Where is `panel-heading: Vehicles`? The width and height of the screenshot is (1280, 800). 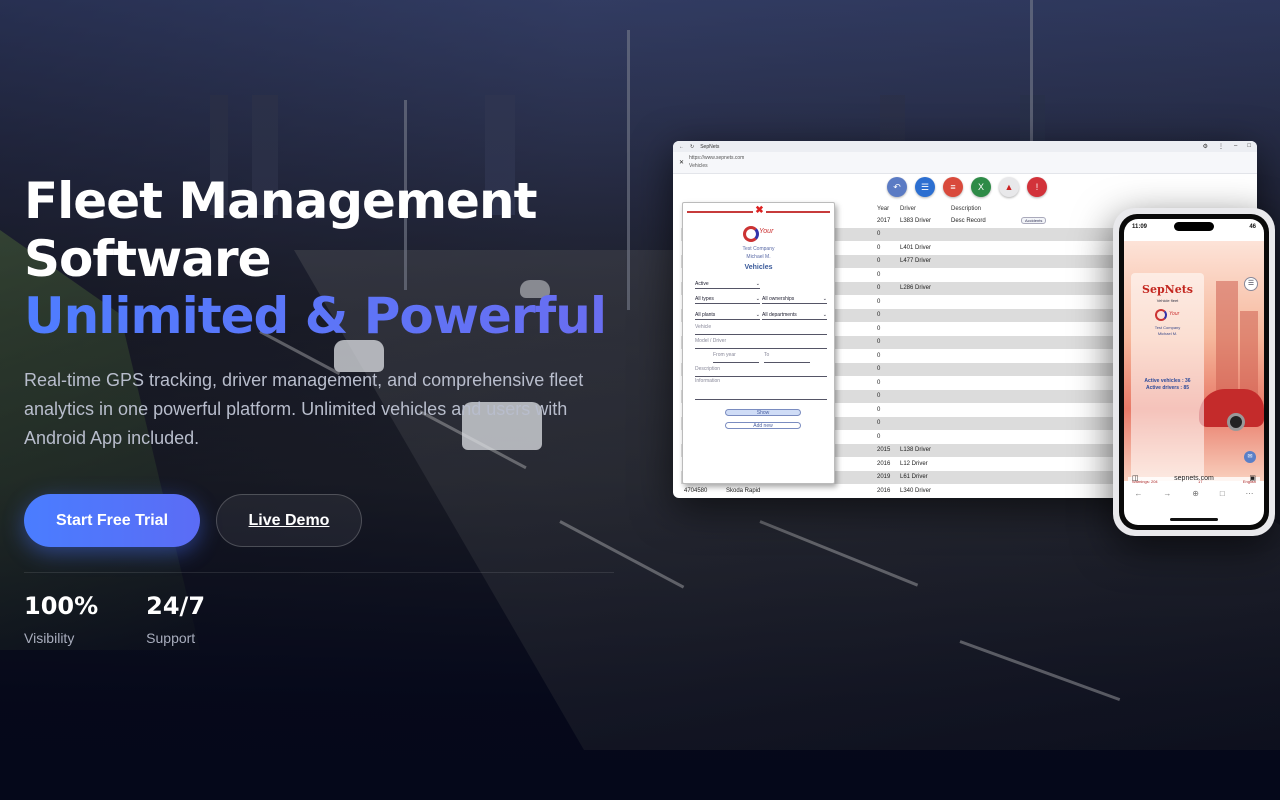 panel-heading: Vehicles is located at coordinates (758, 267).